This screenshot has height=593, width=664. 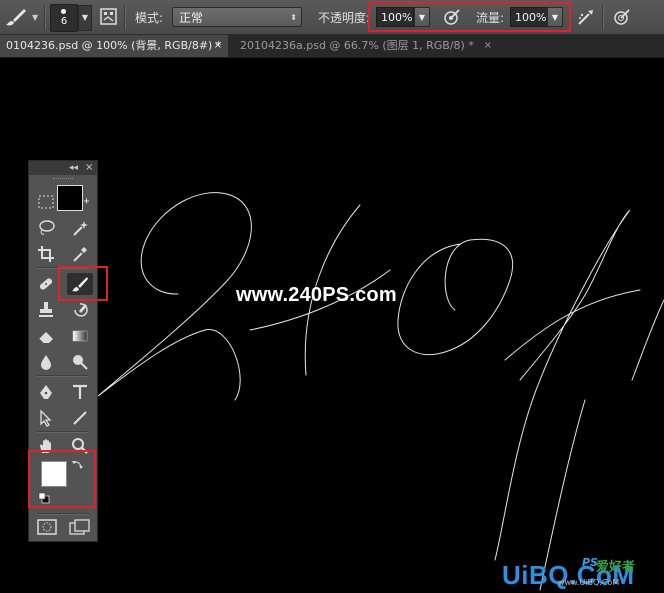 I want to click on magic-wand-icon, so click(x=80, y=228).